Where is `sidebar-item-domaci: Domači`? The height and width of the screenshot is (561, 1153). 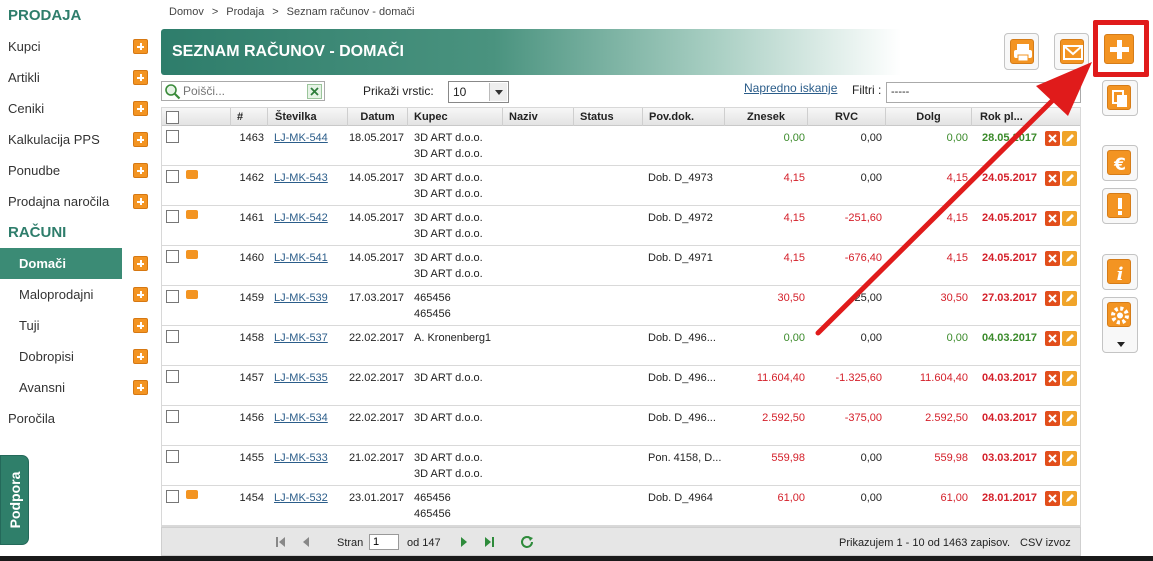
sidebar-item-domaci: Domači is located at coordinates (74, 263).